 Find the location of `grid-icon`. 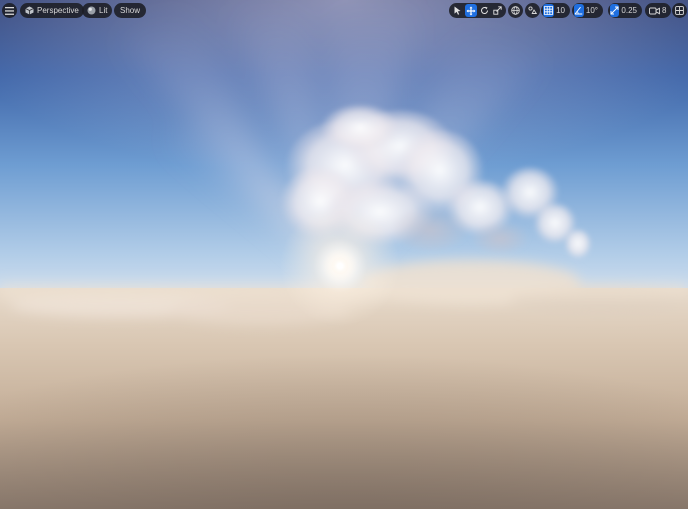

grid-icon is located at coordinates (548, 10).